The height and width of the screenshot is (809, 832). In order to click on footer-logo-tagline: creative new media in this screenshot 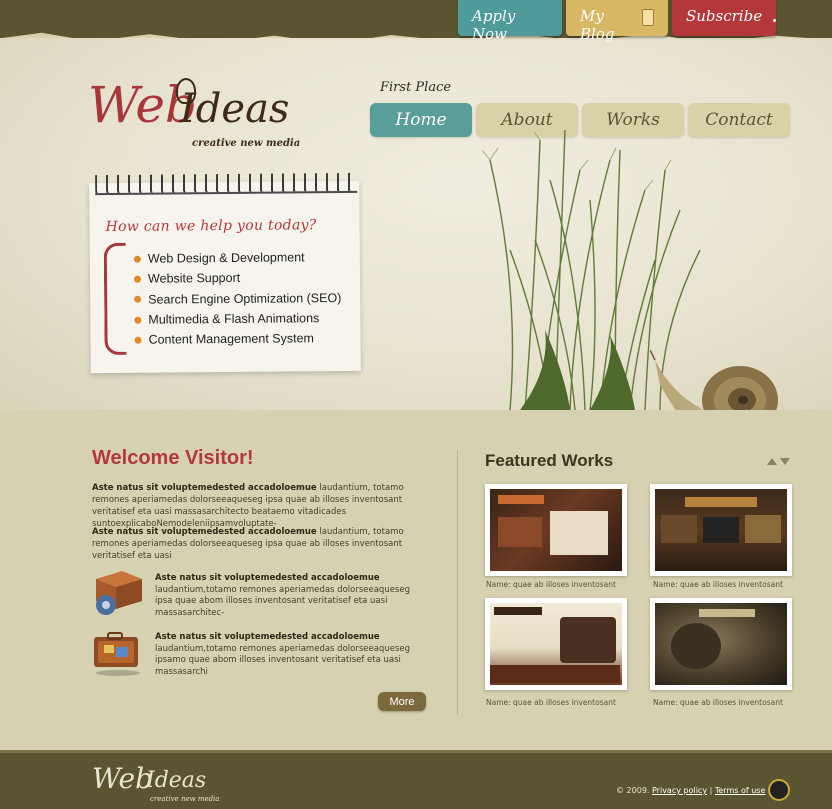, I will do `click(185, 799)`.